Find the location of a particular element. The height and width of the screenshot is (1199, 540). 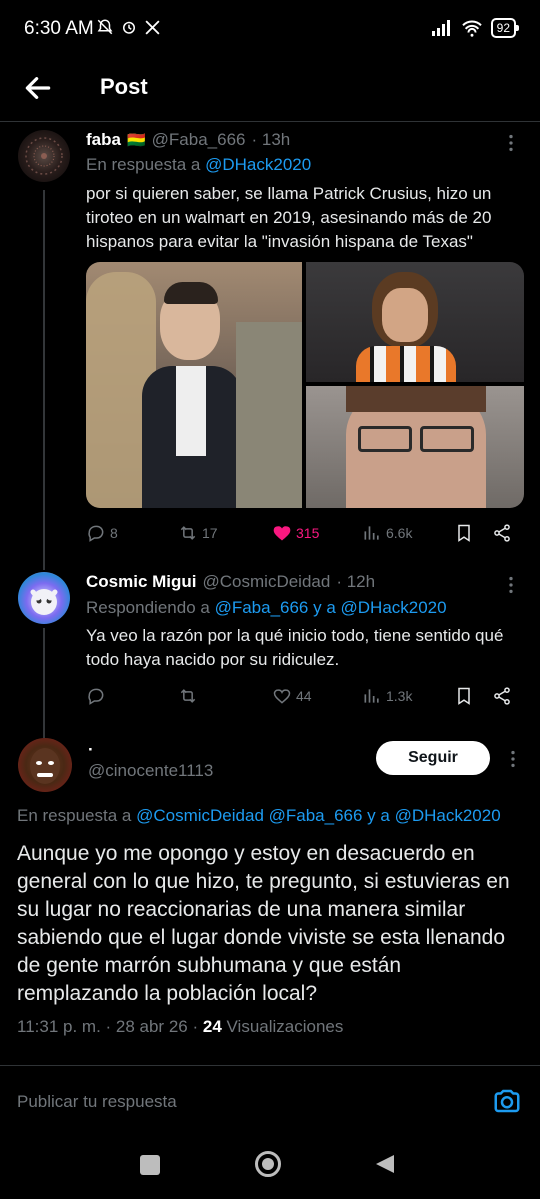

system-navigation-bar is located at coordinates (270, 1168).